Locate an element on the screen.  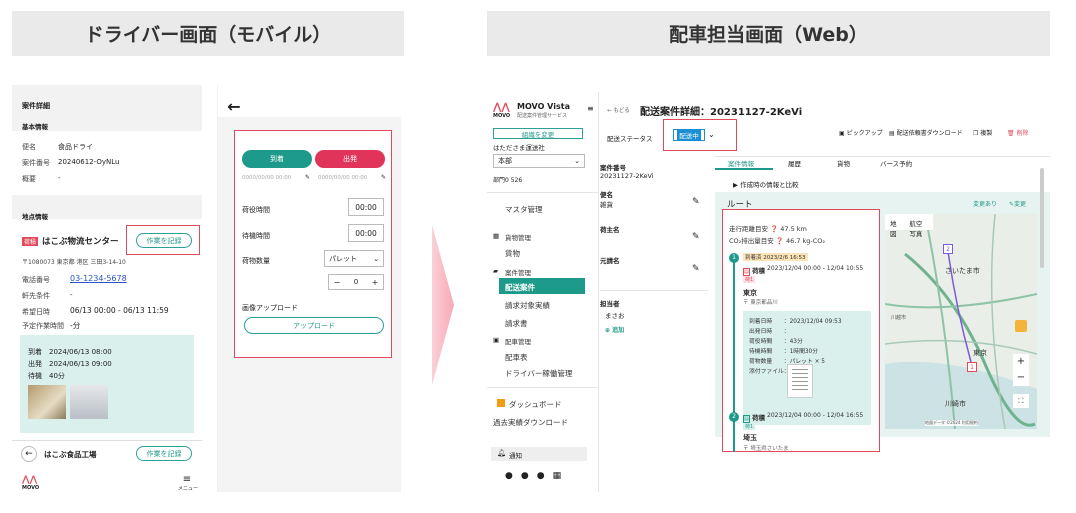
collapse-menu-icon: ≡ is located at coordinates (590, 108).